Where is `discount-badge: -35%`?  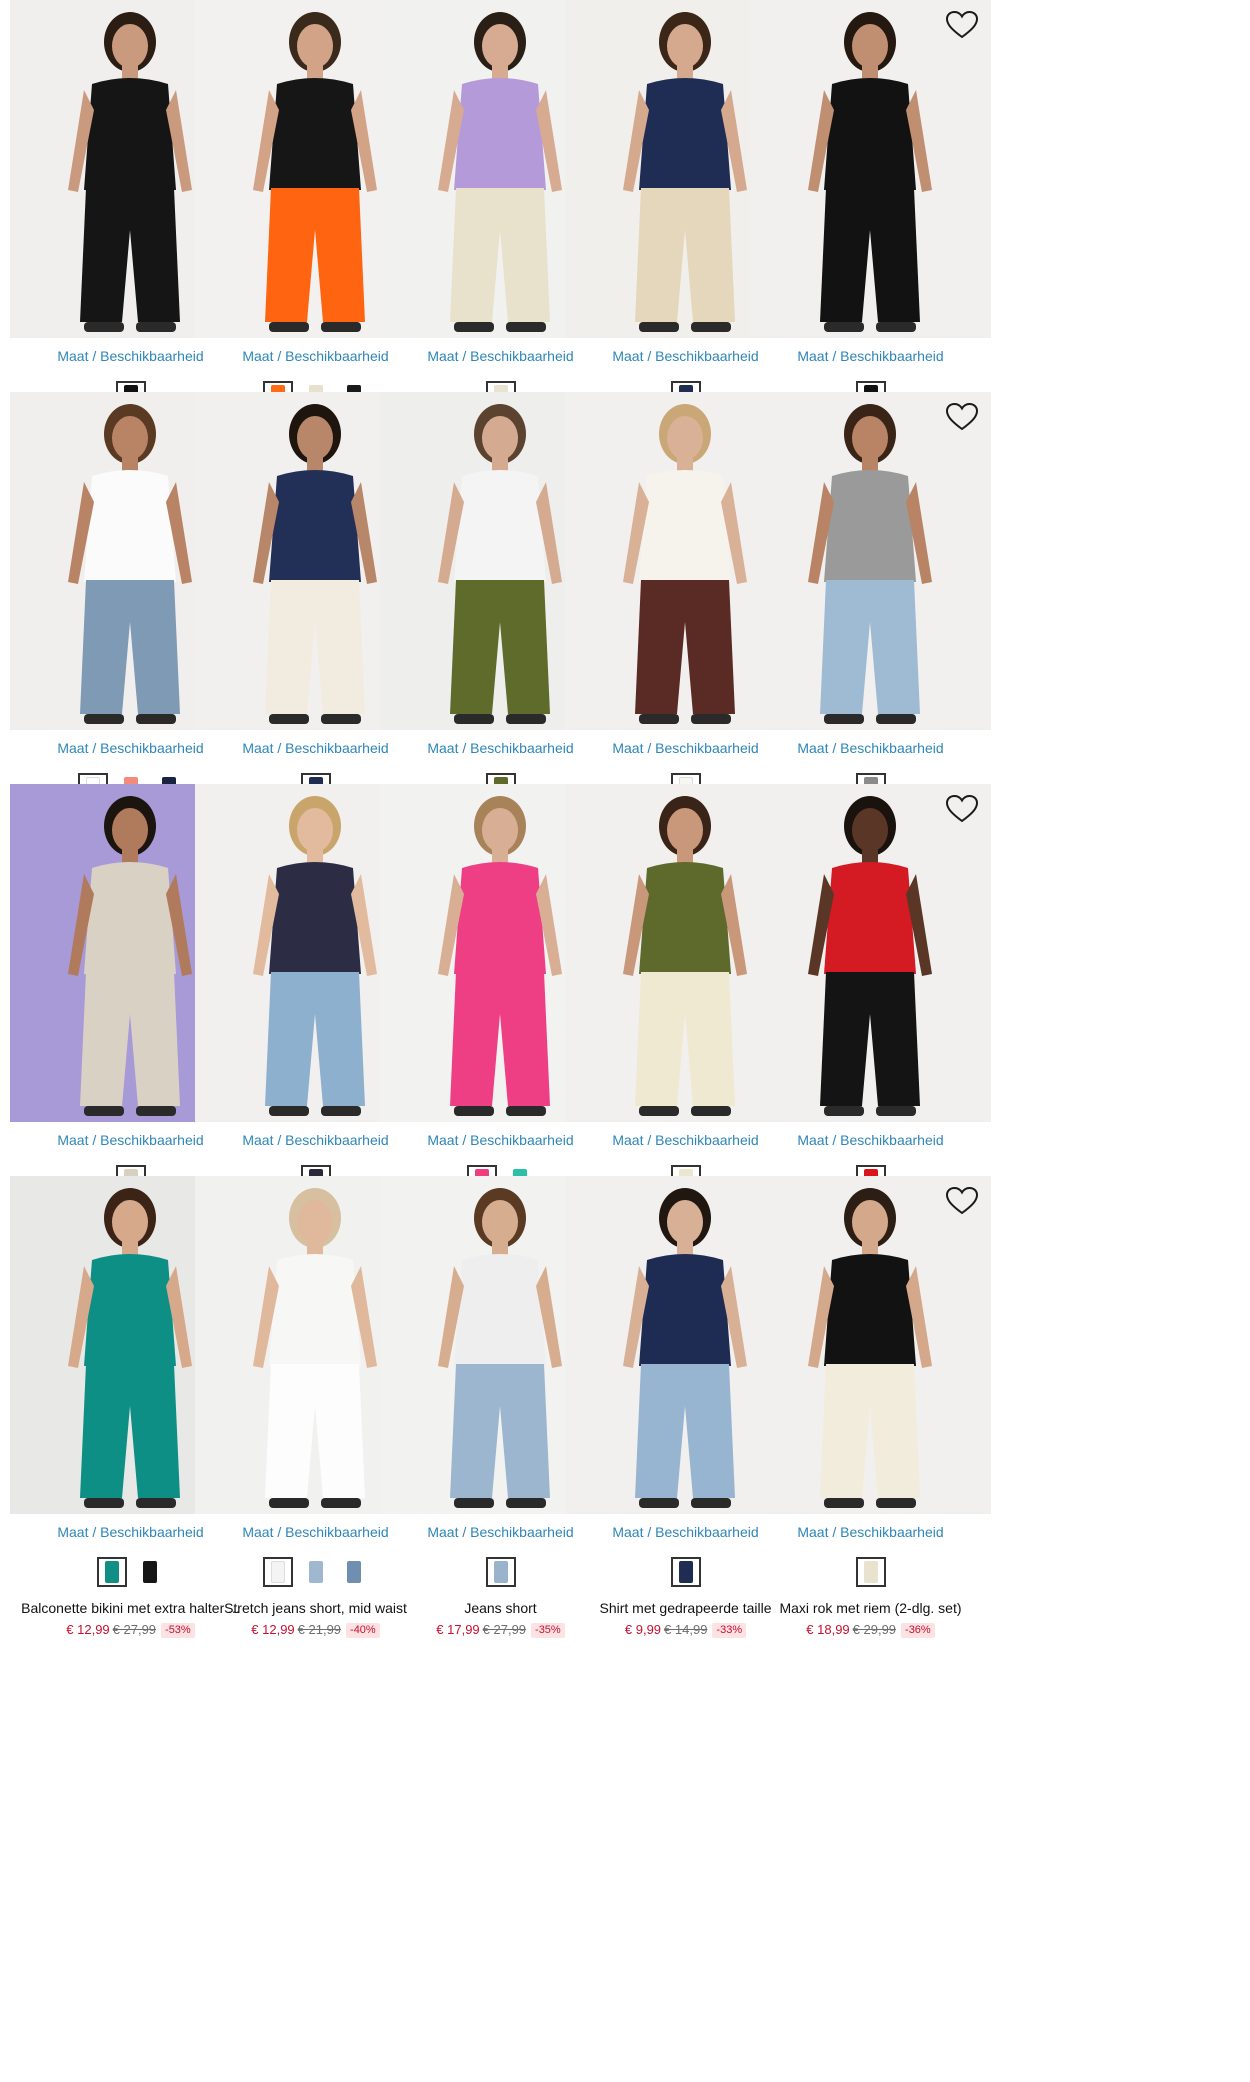
discount-badge: -35% is located at coordinates (548, 1630).